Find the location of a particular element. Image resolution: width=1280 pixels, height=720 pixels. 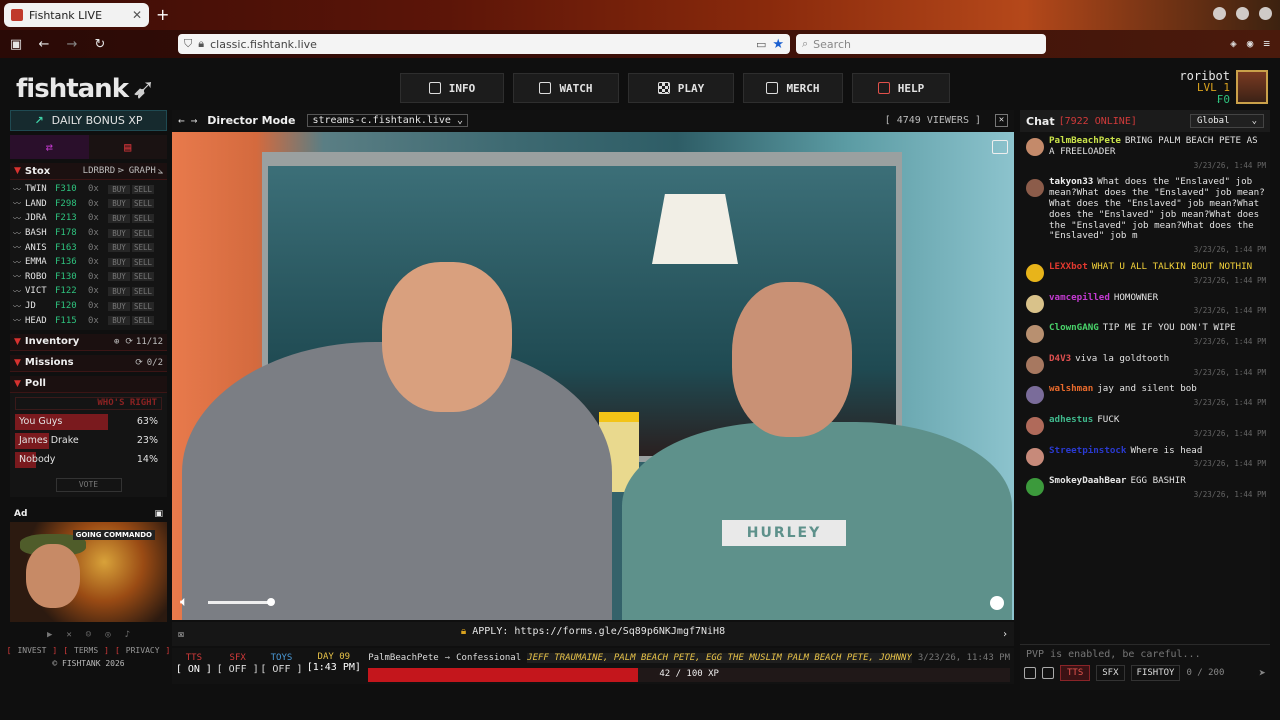

toys-toggle: TOYS[ OFF ] is located at coordinates (282, 666).